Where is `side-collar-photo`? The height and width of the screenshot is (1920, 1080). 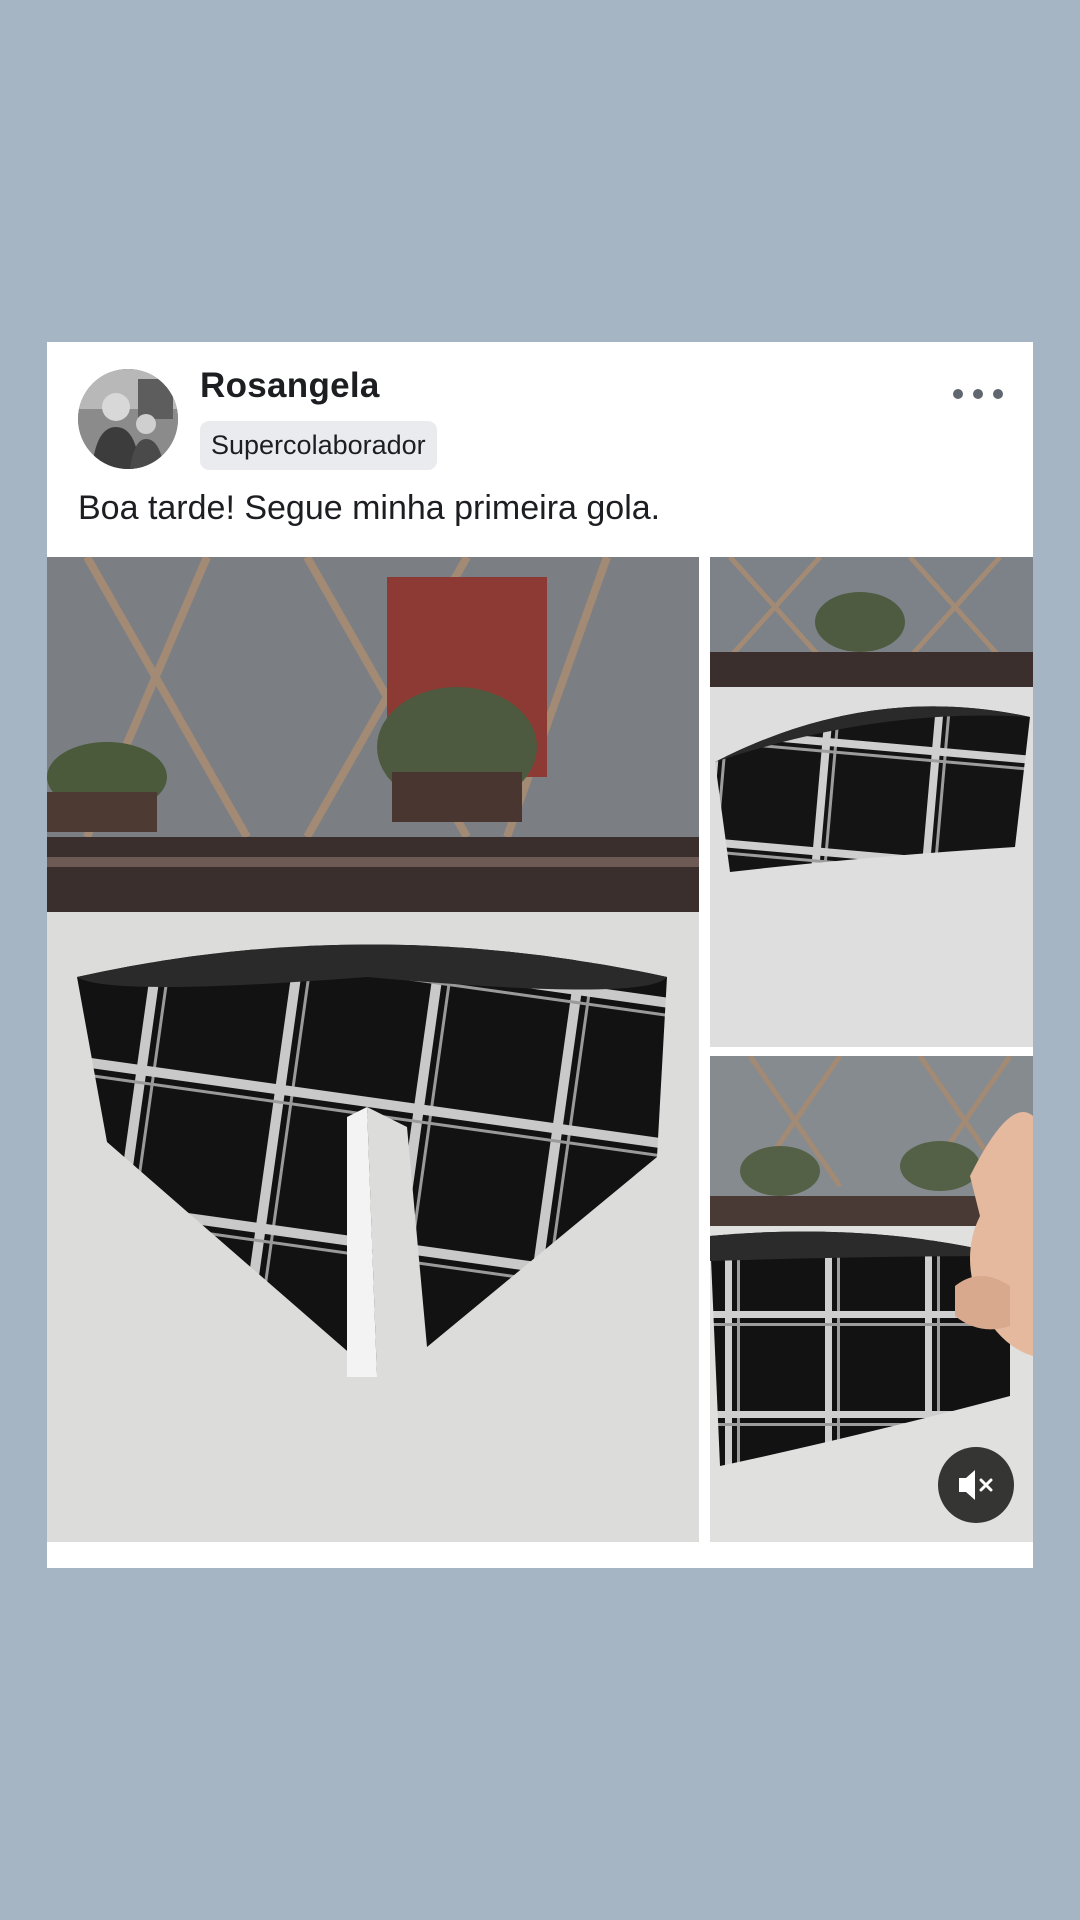
side-collar-photo is located at coordinates (871, 802).